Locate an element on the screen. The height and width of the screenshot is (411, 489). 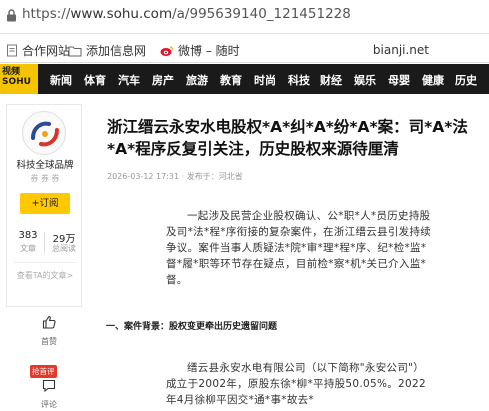
bookmark-hezuo: 合作网站 is located at coordinates (38, 50).